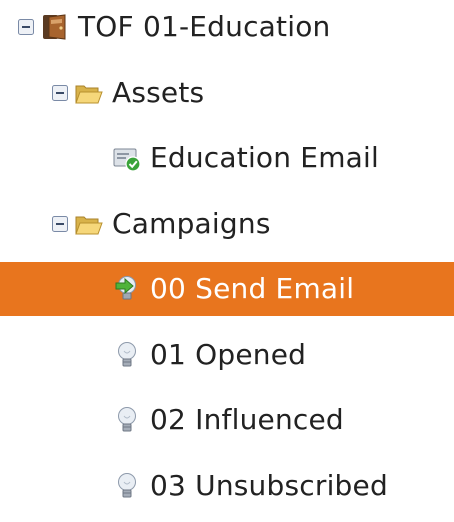 The height and width of the screenshot is (522, 454). I want to click on tree-node-campaign: 02 Influenced, so click(227, 420).